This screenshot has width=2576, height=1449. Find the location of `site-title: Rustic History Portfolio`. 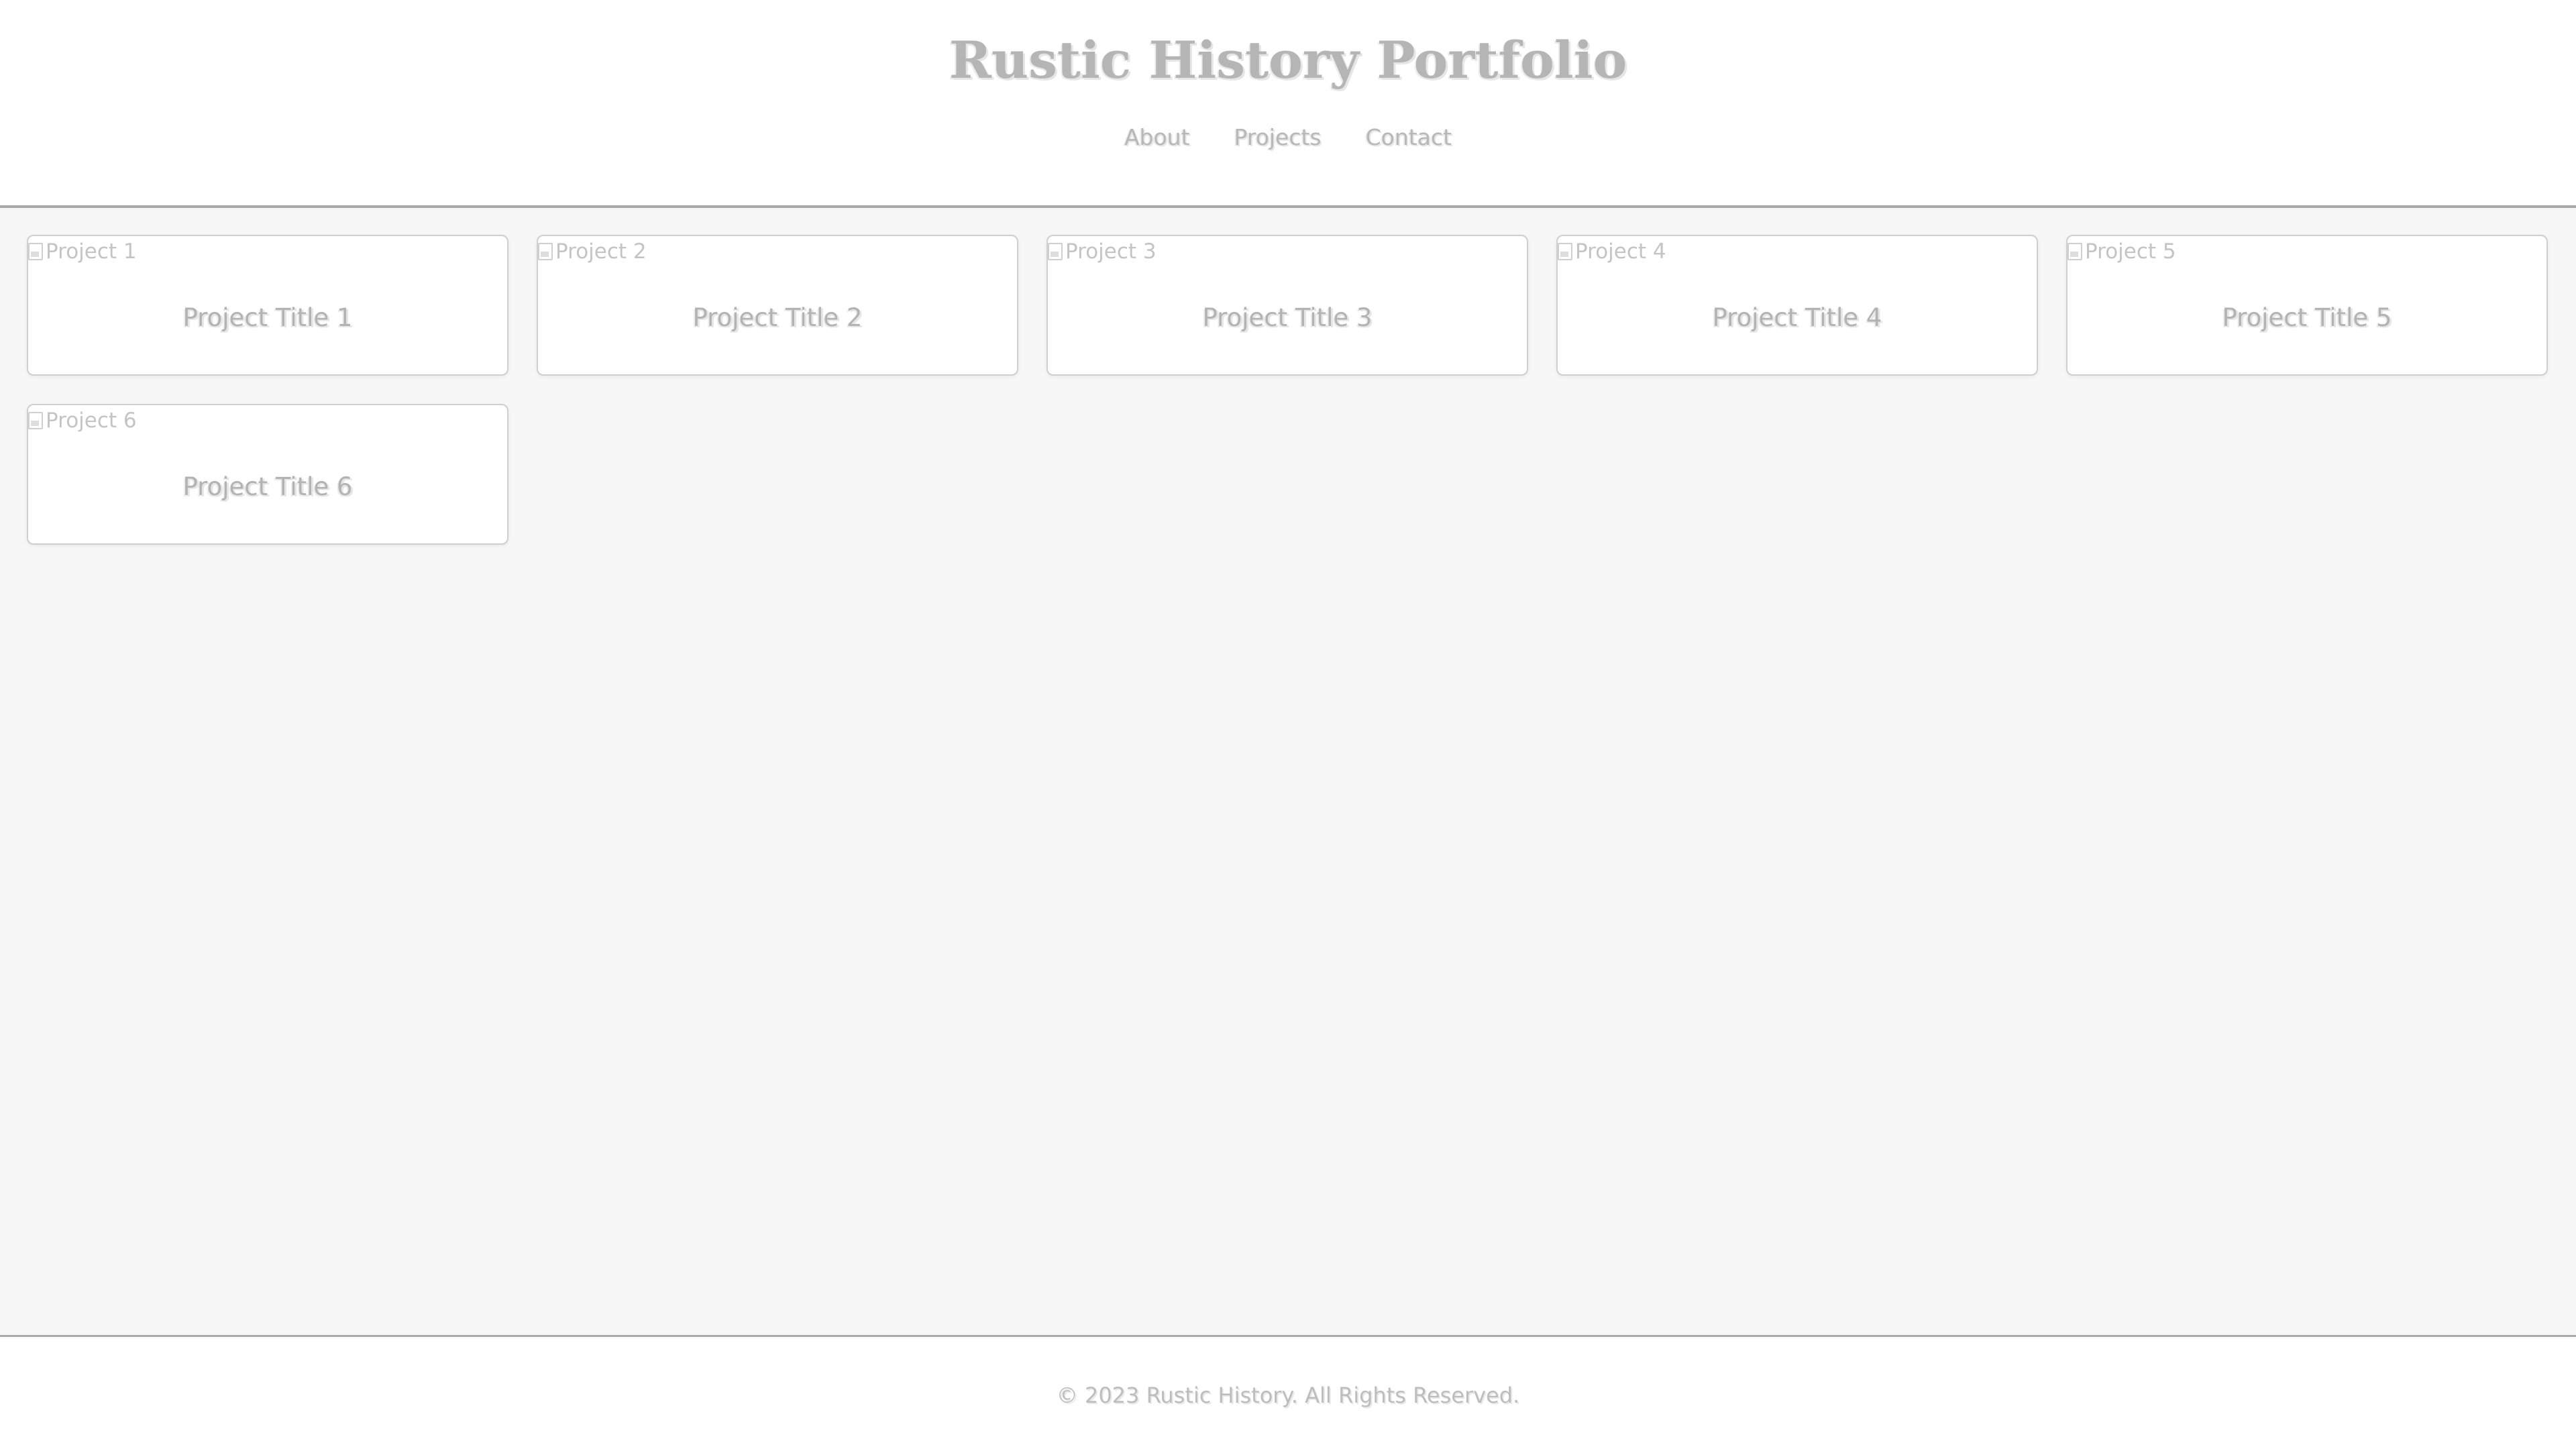

site-title: Rustic History Portfolio is located at coordinates (1288, 60).